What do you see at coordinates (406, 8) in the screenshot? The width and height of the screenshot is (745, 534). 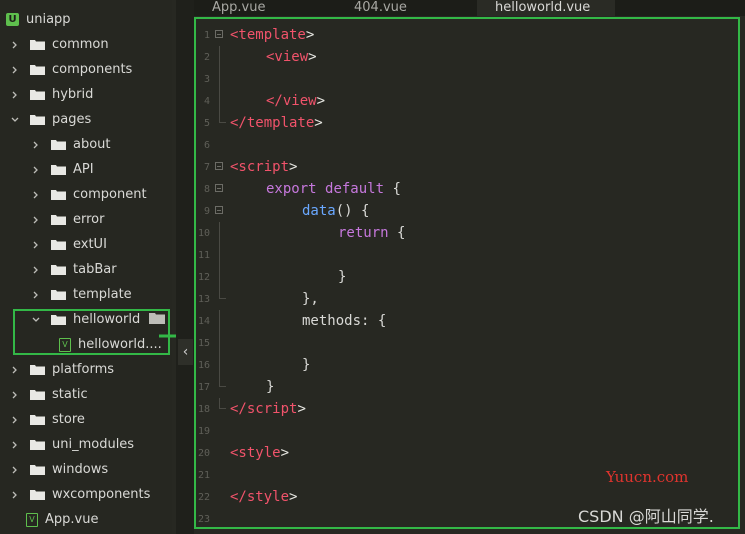 I see `tab-404vue: 404.vue` at bounding box center [406, 8].